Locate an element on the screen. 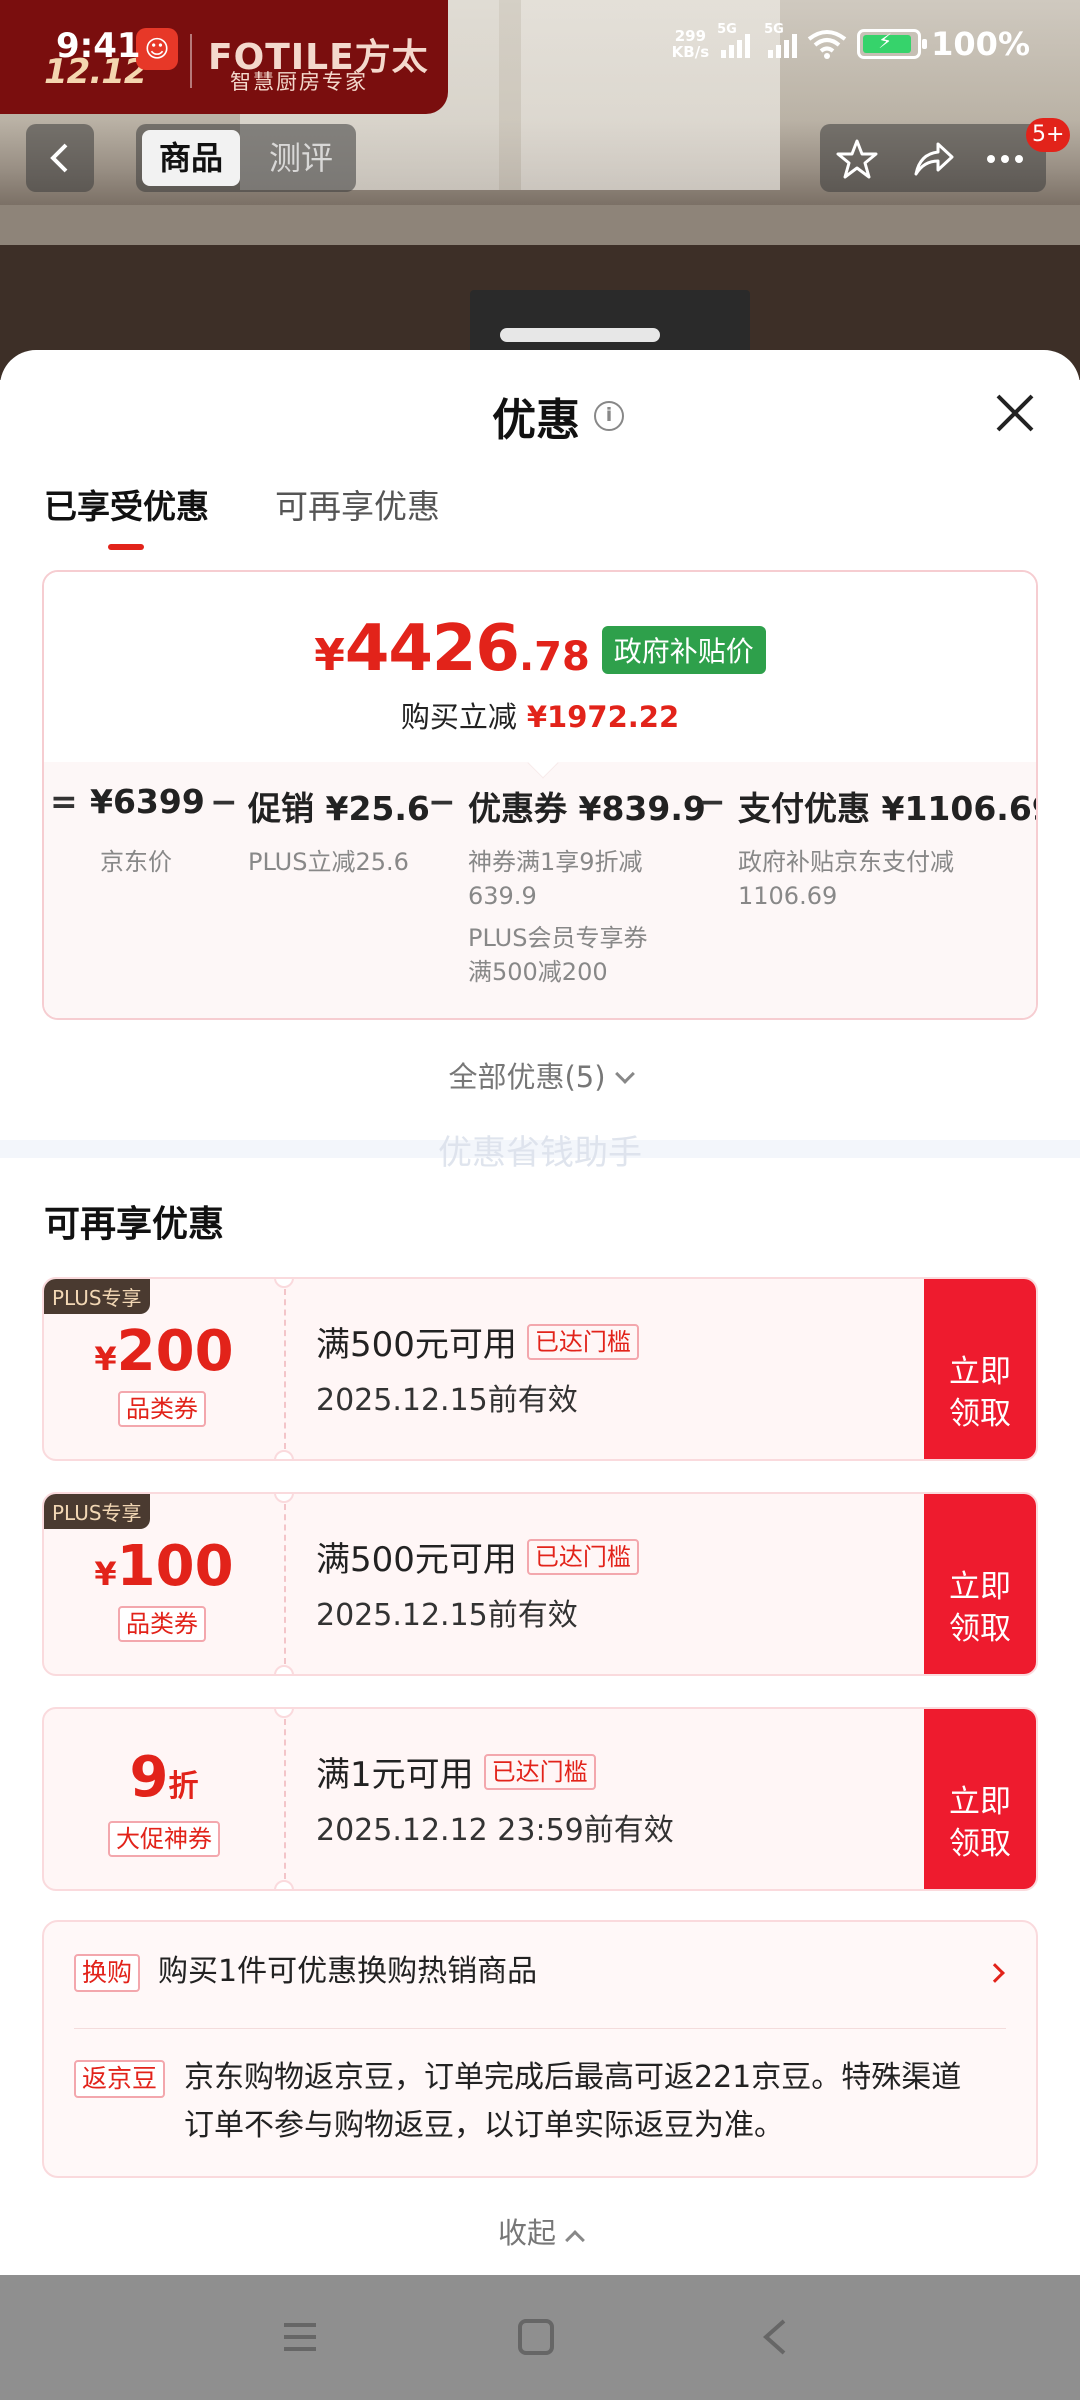 This screenshot has height=2400, width=1080. calc-operator: = is located at coordinates (64, 801).